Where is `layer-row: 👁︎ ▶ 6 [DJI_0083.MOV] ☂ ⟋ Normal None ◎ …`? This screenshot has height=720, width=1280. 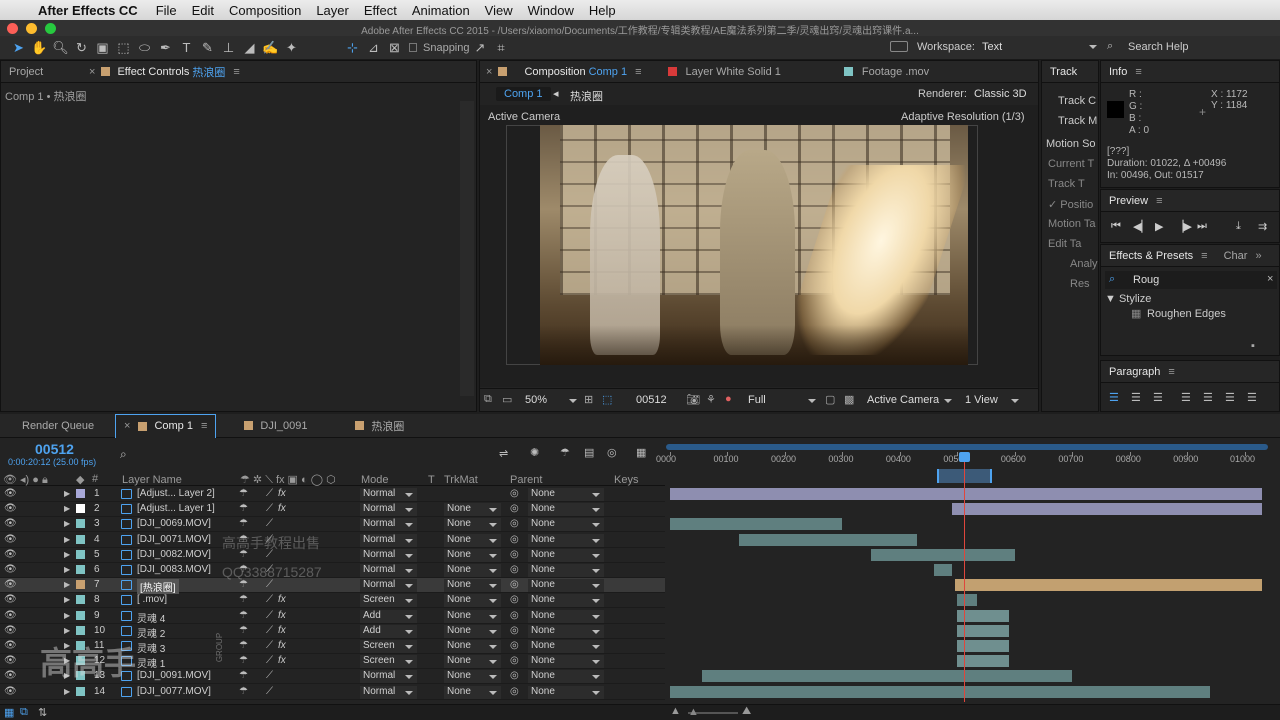
layer-row: 👁︎ ▶ 6 [DJI_0083.MOV] ☂ ⟋ Normal None ◎ … is located at coordinates (332, 570).